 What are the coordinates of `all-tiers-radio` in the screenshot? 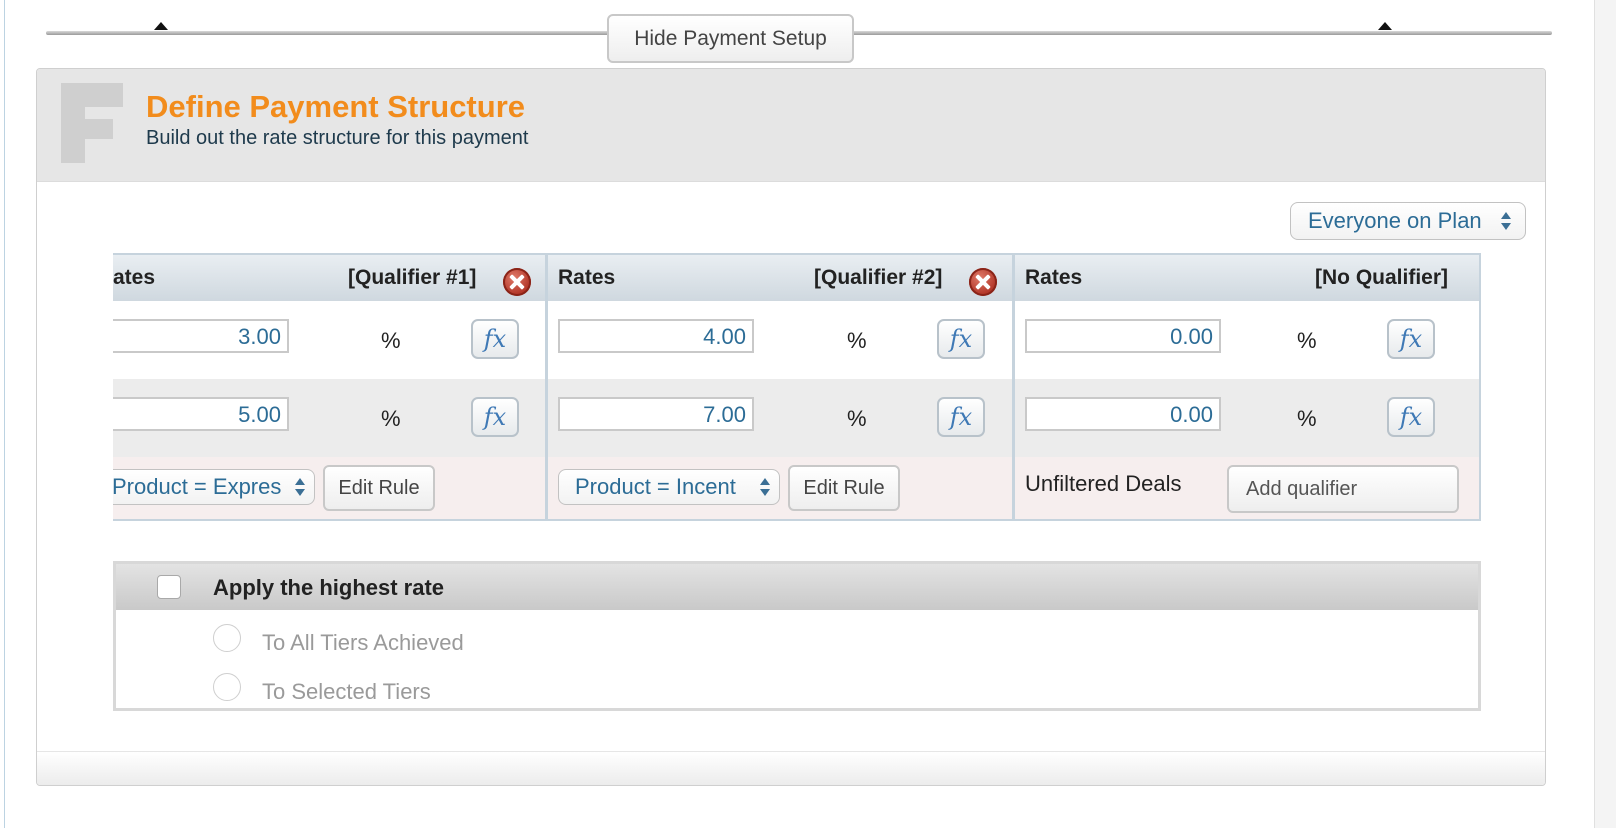 It's located at (227, 638).